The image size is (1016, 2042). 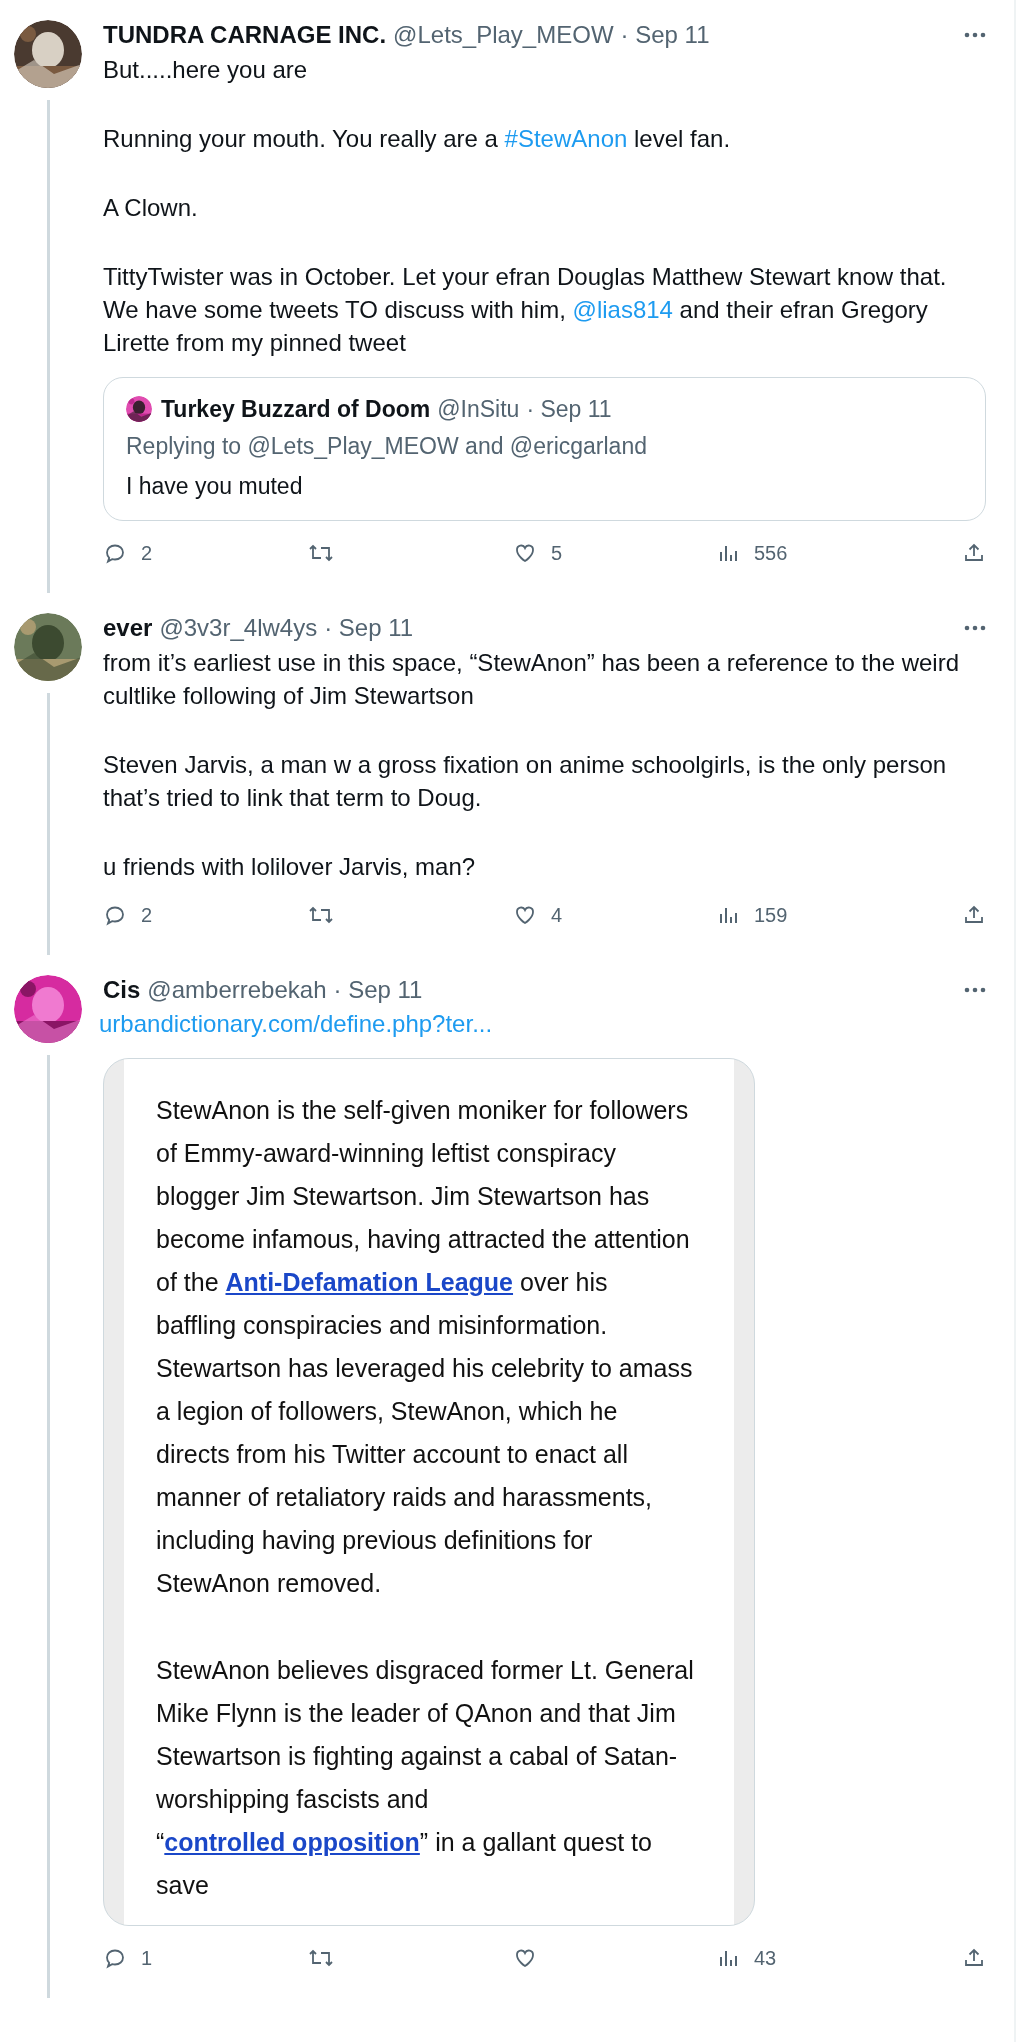 What do you see at coordinates (245, 35) in the screenshot?
I see `author-name: TUNDRA CARNAGE INC.` at bounding box center [245, 35].